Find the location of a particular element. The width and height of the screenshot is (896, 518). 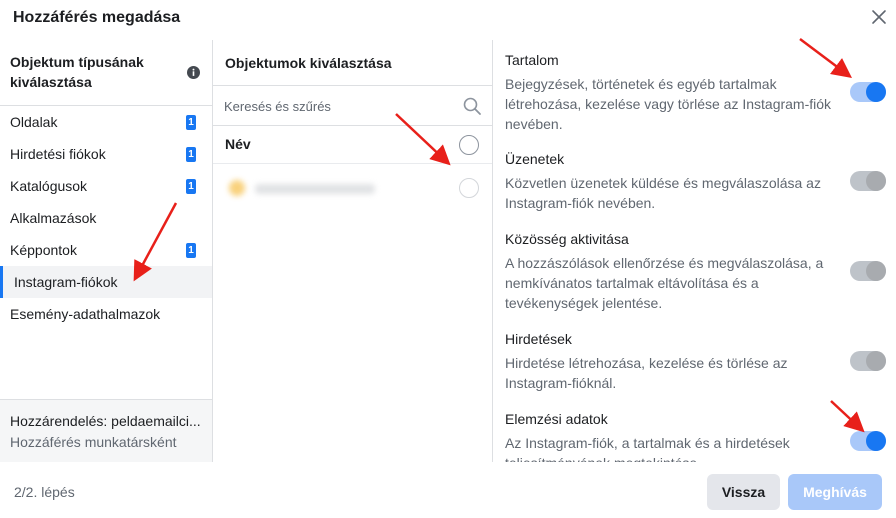

search-bar is located at coordinates (352, 106).